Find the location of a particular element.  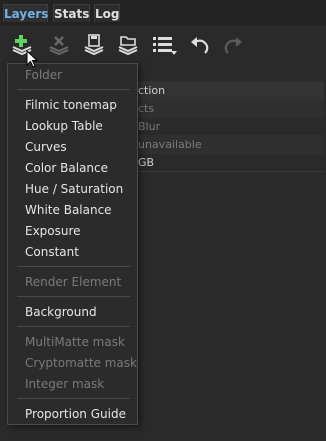

delete-layer-icon is located at coordinates (59, 46).